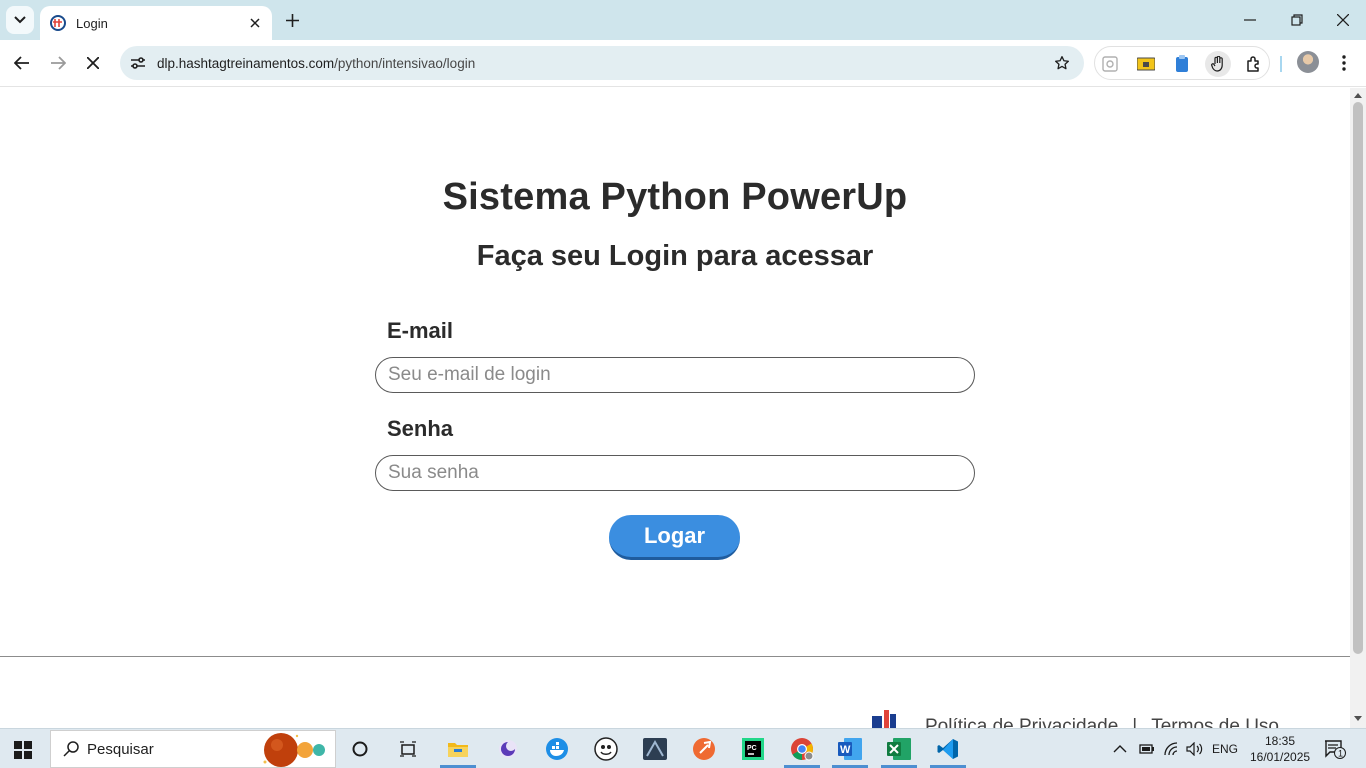 The width and height of the screenshot is (1366, 768). Describe the element at coordinates (1281, 64) in the screenshot. I see `toolbar-separator` at that location.